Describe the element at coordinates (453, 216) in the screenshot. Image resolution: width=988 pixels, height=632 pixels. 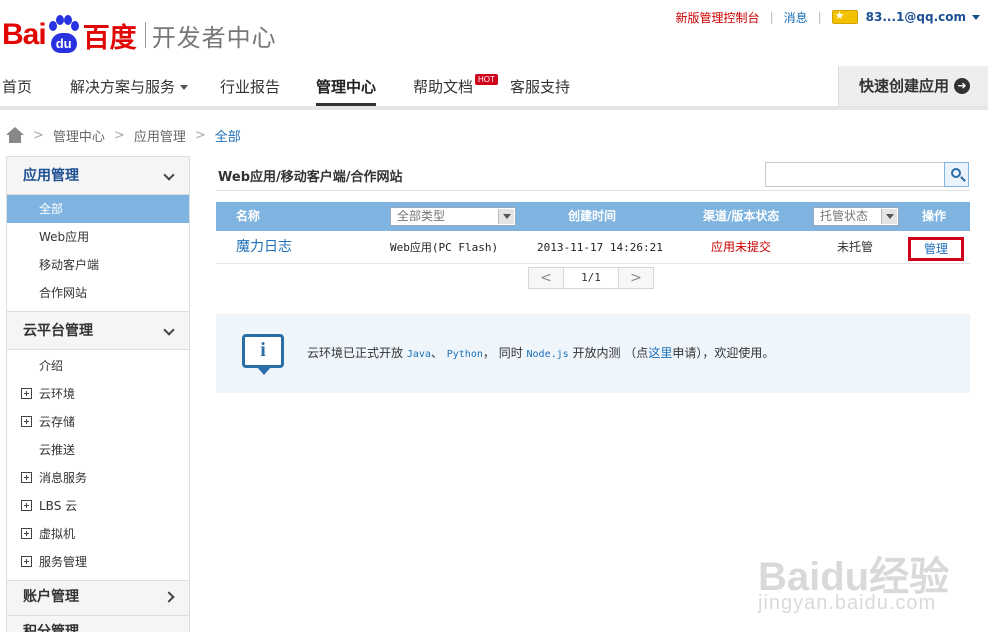
I see `type-filter-select: 全部类型` at that location.